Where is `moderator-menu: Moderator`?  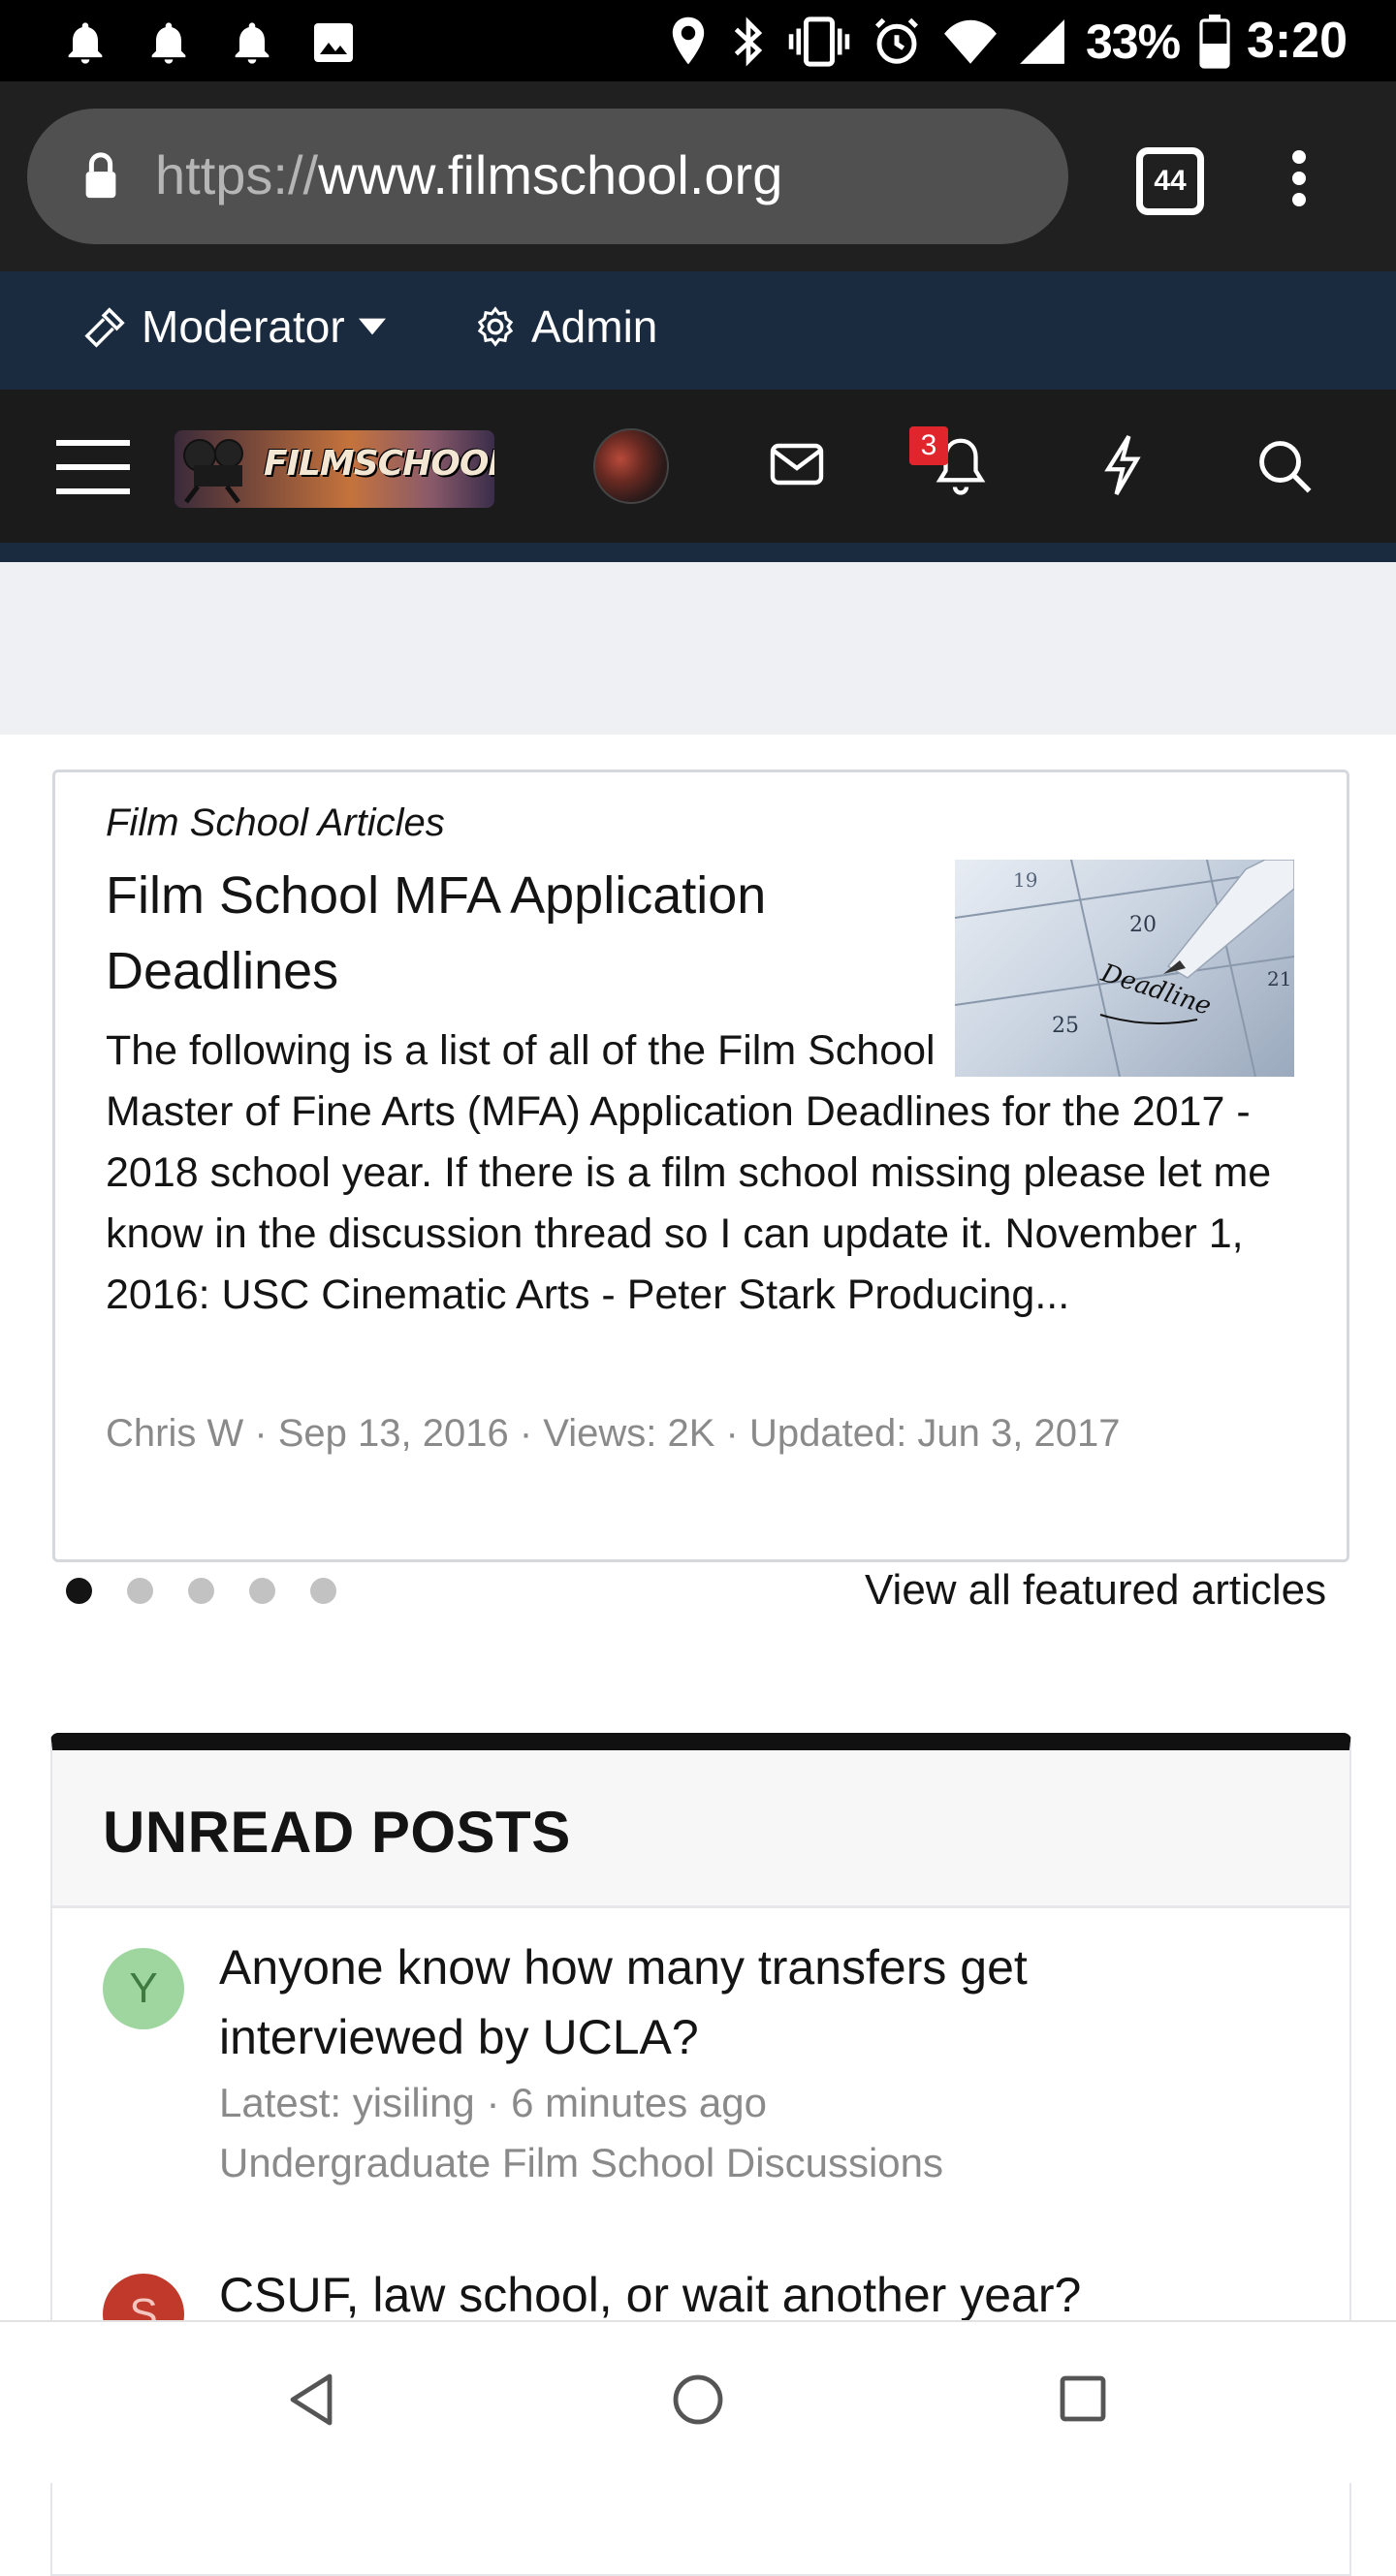 moderator-menu: Moderator is located at coordinates (234, 326).